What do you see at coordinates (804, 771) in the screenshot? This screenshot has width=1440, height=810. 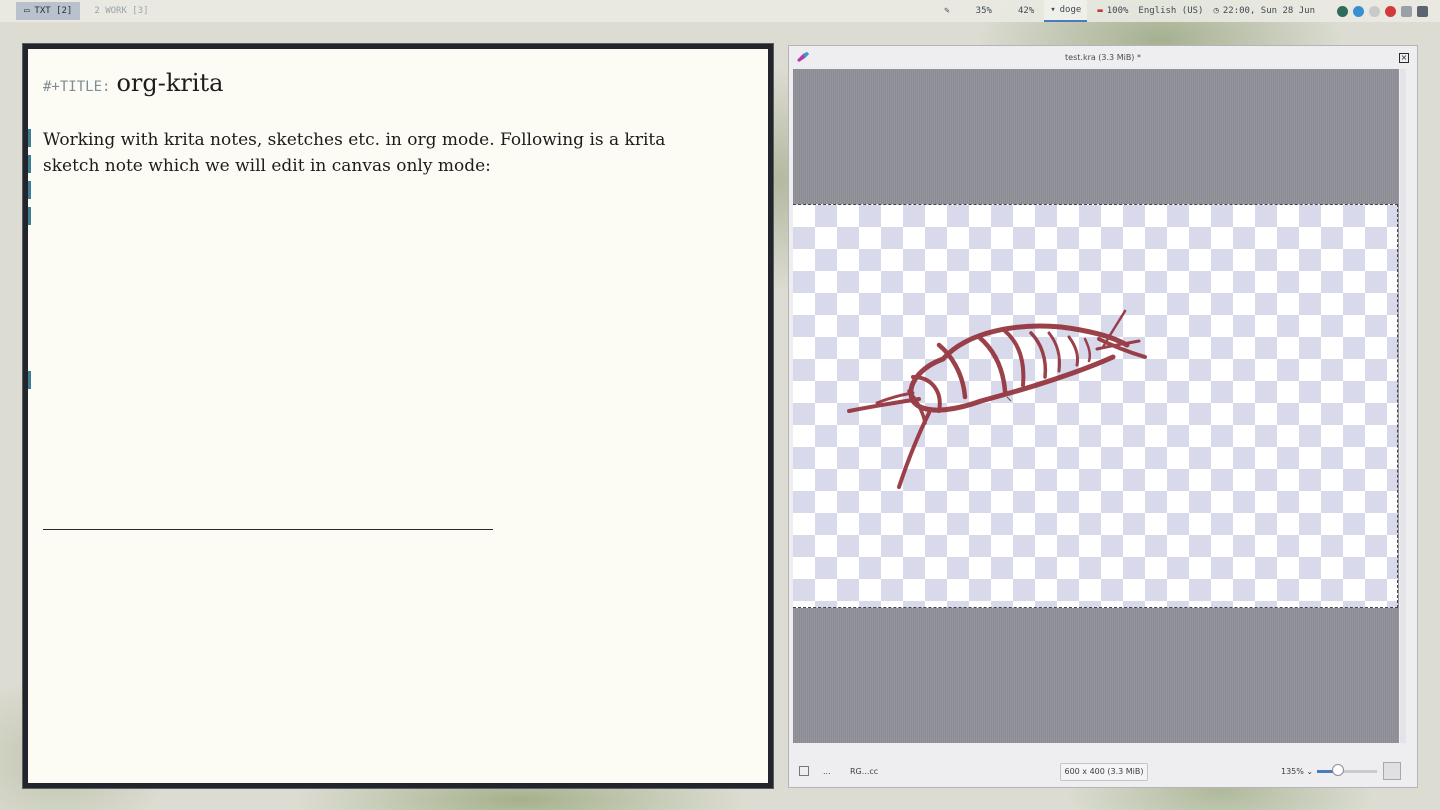 I see `selection-icon` at bounding box center [804, 771].